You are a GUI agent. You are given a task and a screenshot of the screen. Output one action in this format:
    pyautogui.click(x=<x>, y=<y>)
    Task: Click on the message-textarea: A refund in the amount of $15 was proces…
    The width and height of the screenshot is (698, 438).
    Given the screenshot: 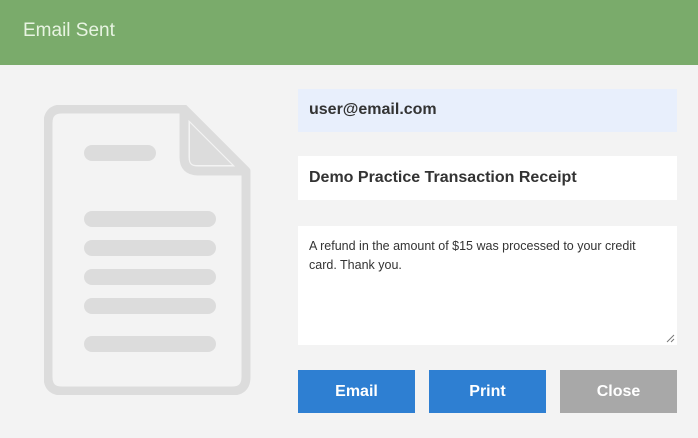 What is the action you would take?
    pyautogui.click(x=487, y=285)
    